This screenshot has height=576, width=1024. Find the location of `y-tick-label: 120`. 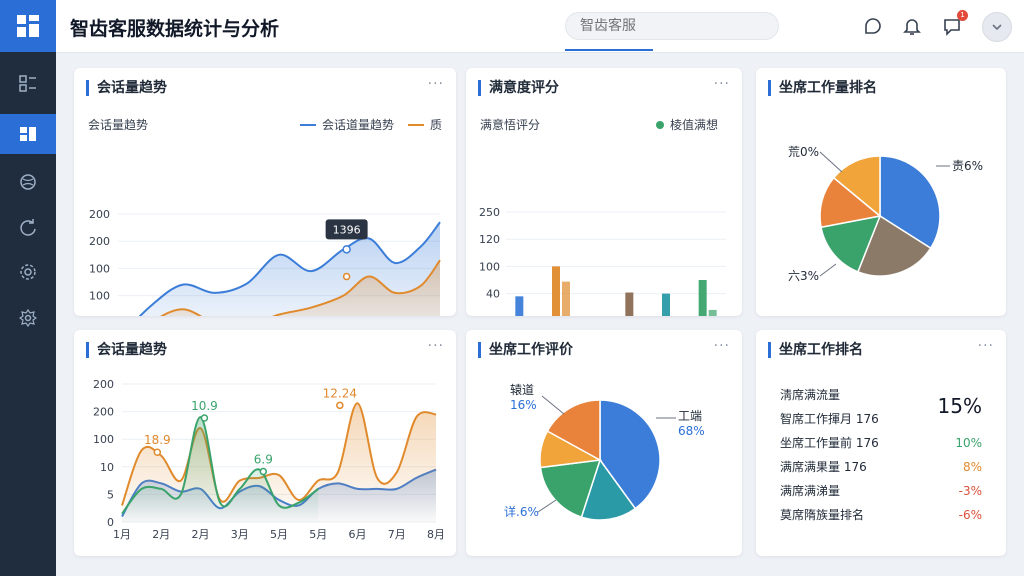

y-tick-label: 120 is located at coordinates (489, 239).